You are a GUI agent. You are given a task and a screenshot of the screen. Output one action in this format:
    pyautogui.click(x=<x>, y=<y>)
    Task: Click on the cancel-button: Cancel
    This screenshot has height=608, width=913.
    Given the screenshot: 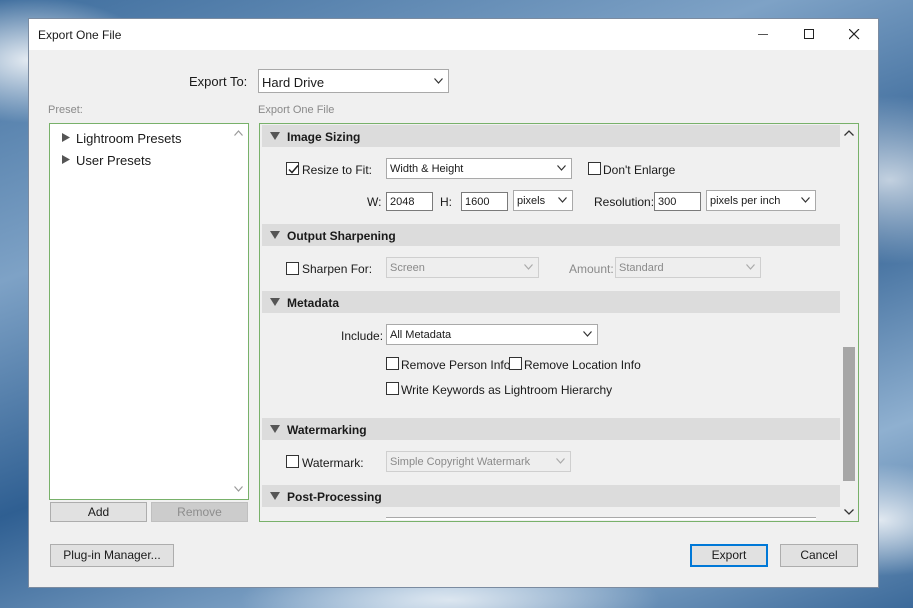 What is the action you would take?
    pyautogui.click(x=819, y=555)
    